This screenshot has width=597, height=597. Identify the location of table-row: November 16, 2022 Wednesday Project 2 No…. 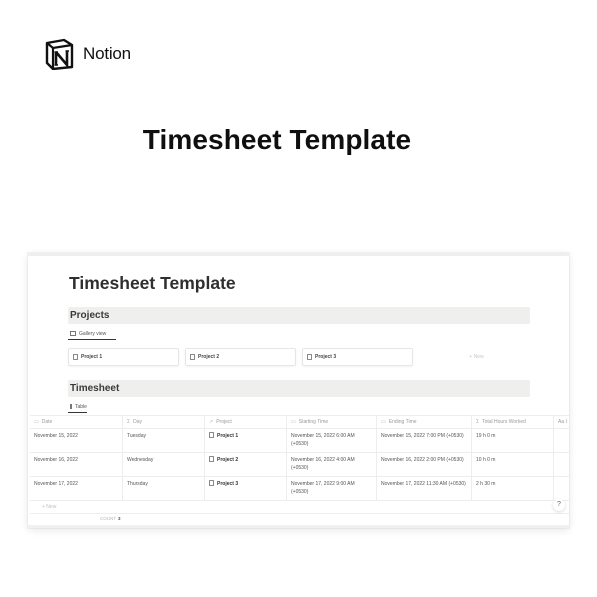
(299, 465).